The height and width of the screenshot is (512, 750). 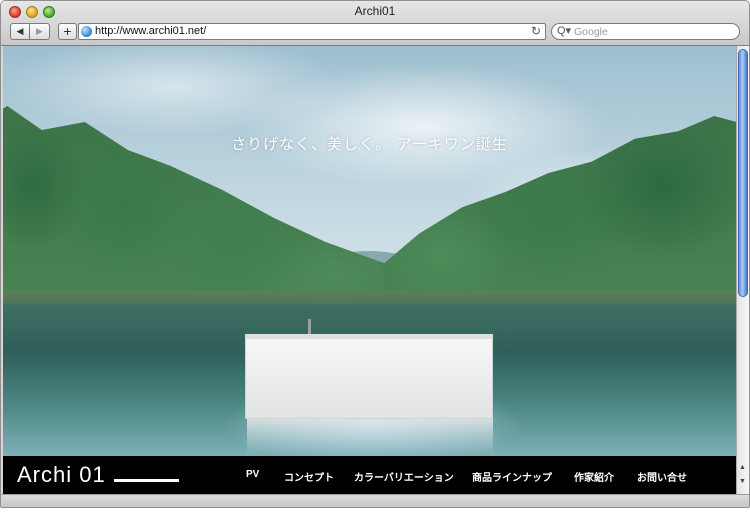 I want to click on scrollbar-thumb, so click(x=743, y=173).